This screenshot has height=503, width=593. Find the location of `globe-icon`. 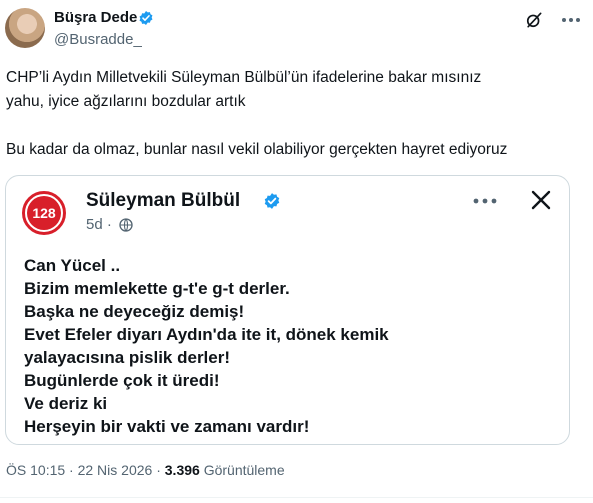

globe-icon is located at coordinates (126, 227).